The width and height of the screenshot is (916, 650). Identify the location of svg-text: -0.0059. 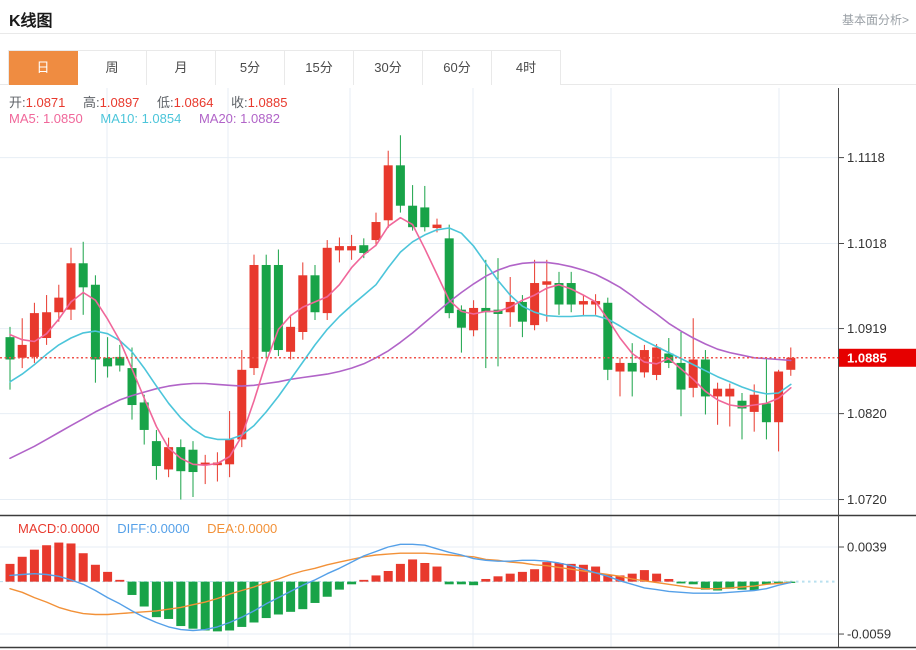
(869, 634).